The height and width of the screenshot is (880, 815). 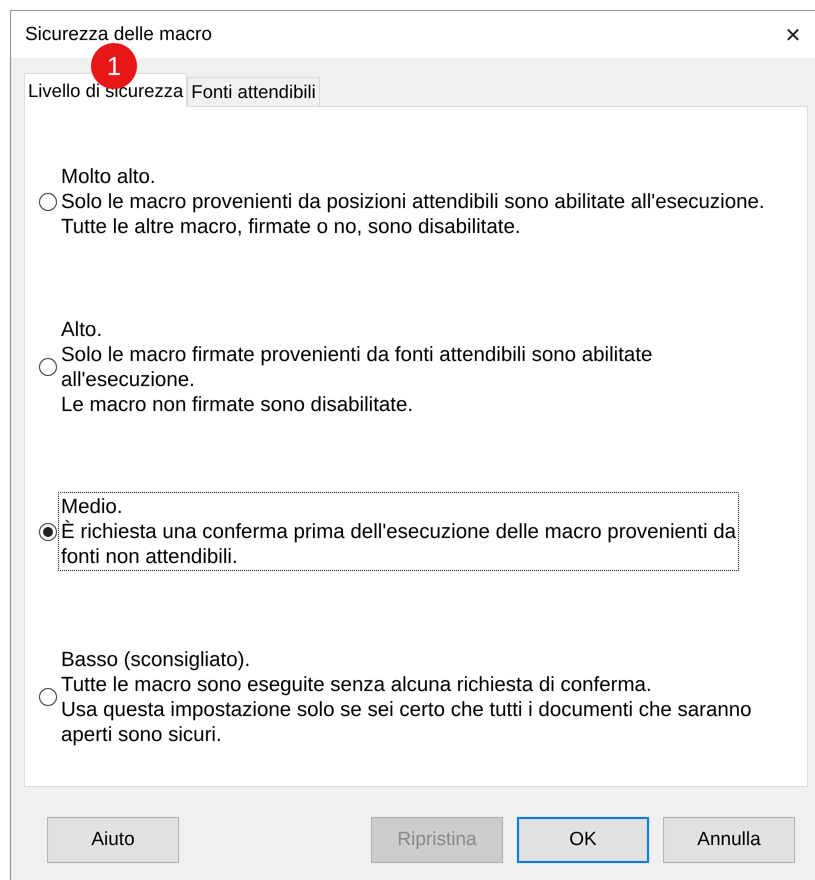 What do you see at coordinates (109, 176) in the screenshot?
I see `option-title: Molto alto.` at bounding box center [109, 176].